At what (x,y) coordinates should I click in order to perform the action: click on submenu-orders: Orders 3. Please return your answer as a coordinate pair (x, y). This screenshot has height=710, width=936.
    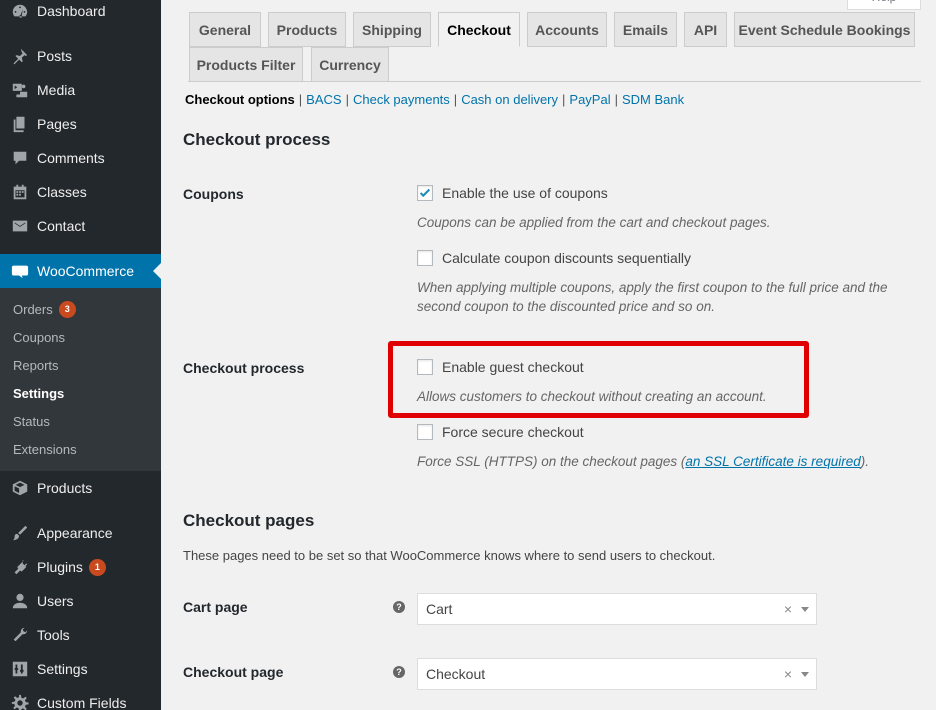
    Looking at the image, I should click on (44, 309).